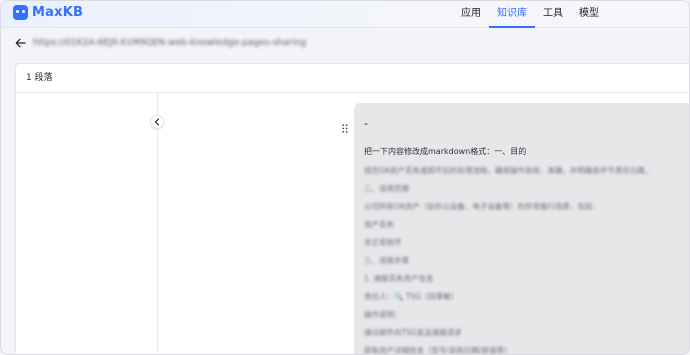 The height and width of the screenshot is (355, 690). What do you see at coordinates (399, 278) in the screenshot?
I see `paragraph-line: 1. 通报丢失资产信息` at bounding box center [399, 278].